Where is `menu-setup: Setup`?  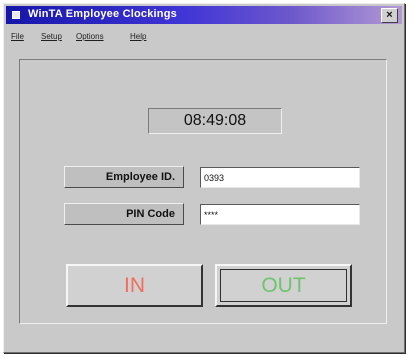 menu-setup: Setup is located at coordinates (51, 36).